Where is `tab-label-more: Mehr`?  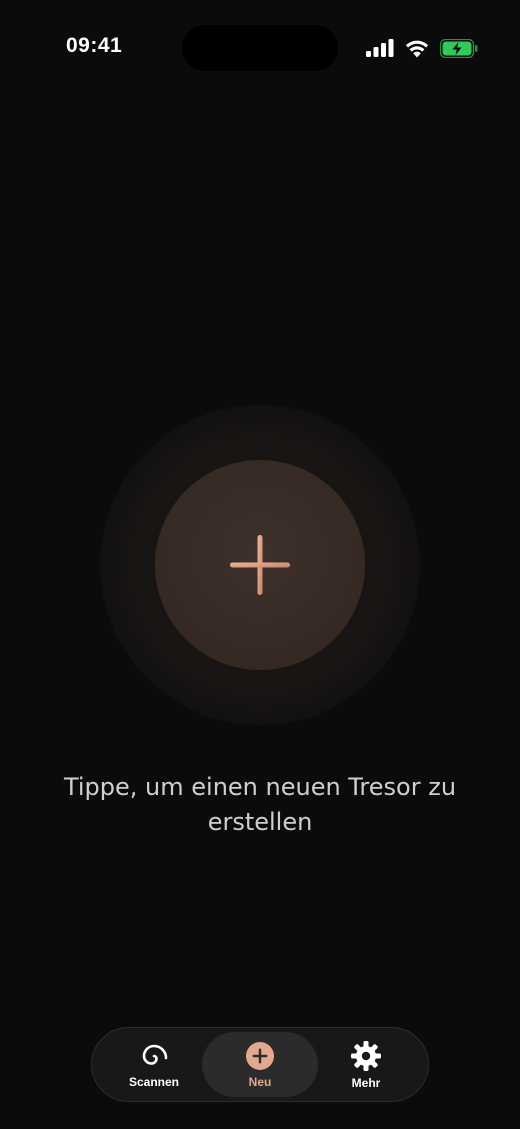 tab-label-more: Mehr is located at coordinates (366, 1082).